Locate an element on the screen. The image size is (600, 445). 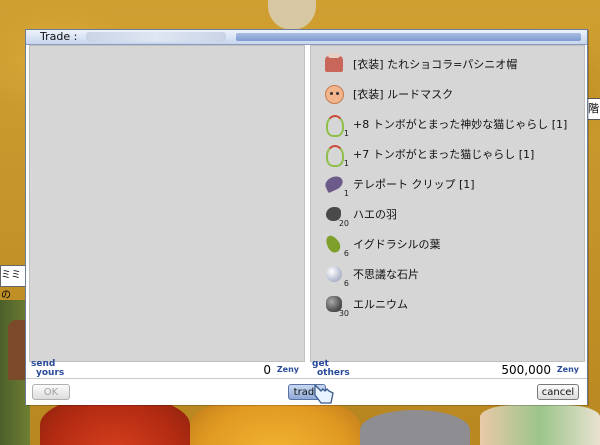
item-name: ハエの羽 is located at coordinates (375, 214).